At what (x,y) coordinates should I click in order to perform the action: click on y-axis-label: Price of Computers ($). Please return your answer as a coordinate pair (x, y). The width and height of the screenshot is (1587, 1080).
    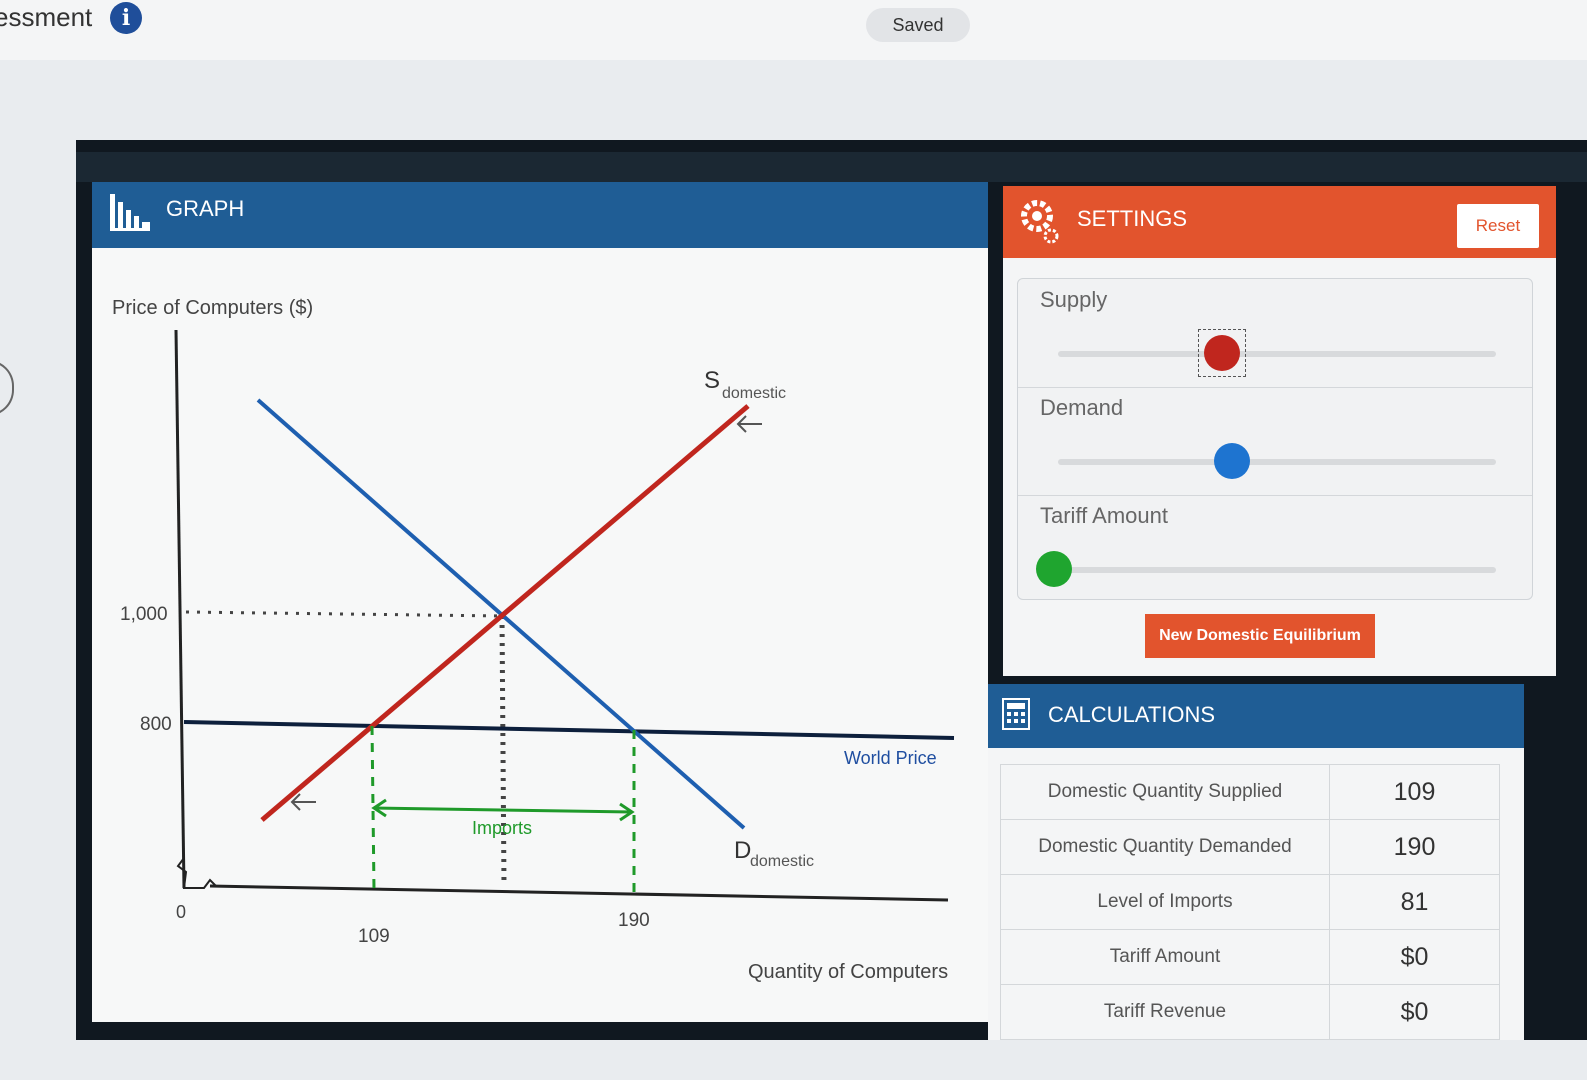
    Looking at the image, I should click on (212, 308).